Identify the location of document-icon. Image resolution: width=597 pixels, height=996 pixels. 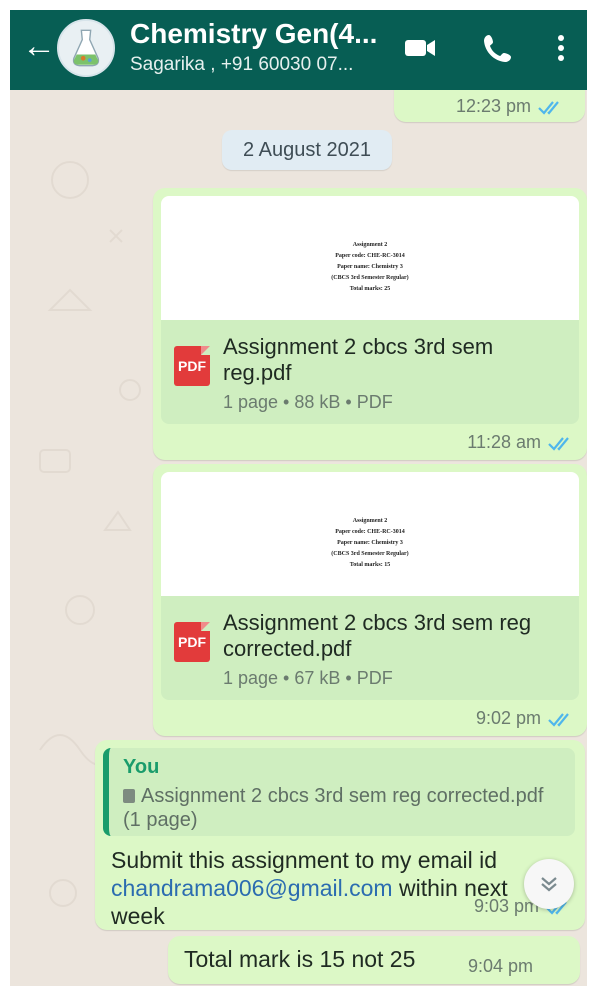
(129, 796).